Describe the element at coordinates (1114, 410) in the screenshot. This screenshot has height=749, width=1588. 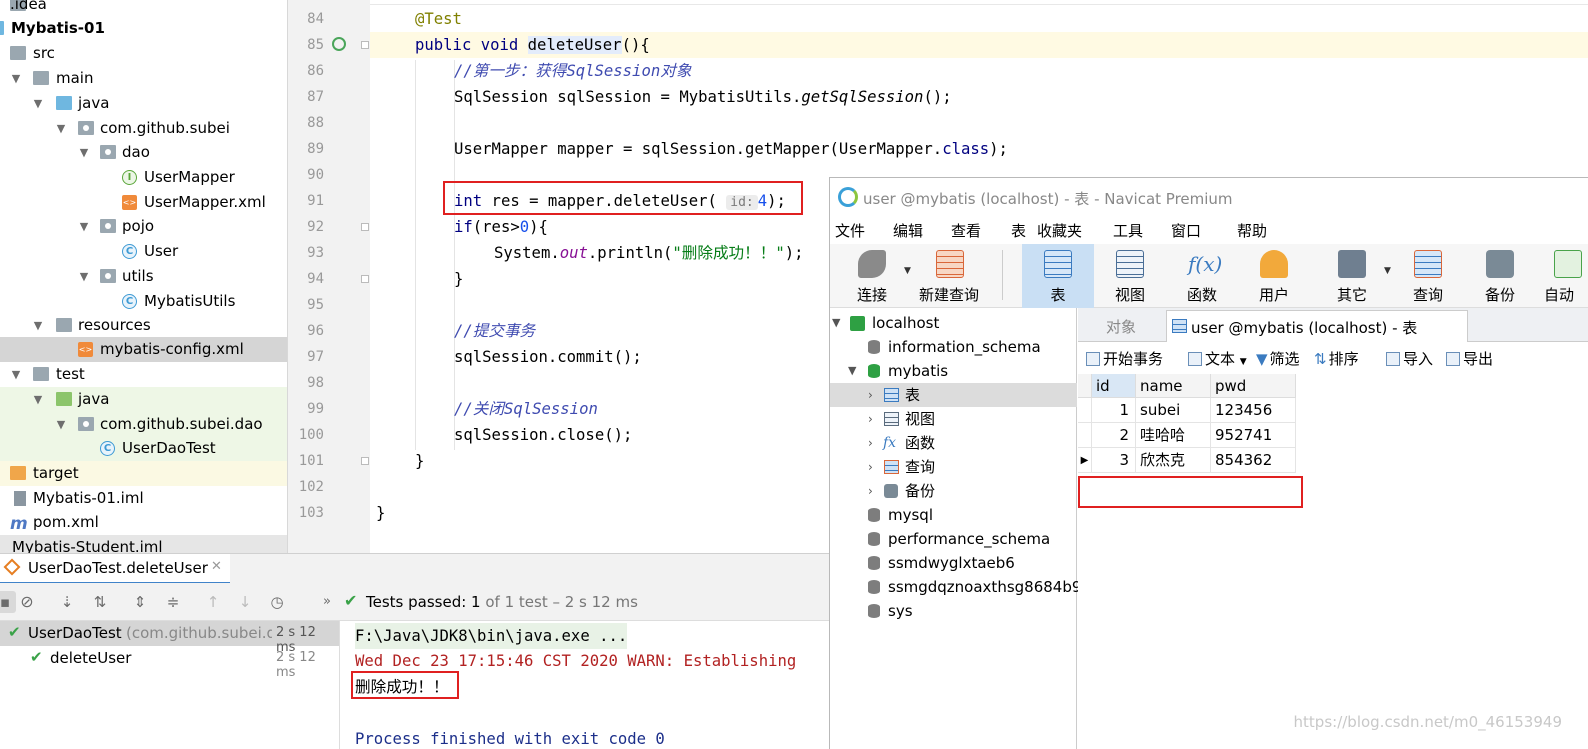
I see `cell: 1` at that location.